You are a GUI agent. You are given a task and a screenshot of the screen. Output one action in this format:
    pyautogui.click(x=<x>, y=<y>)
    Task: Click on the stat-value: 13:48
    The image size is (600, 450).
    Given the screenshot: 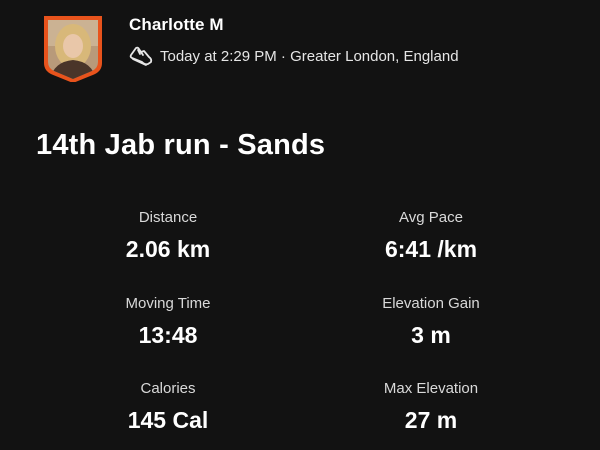 What is the action you would take?
    pyautogui.click(x=168, y=335)
    